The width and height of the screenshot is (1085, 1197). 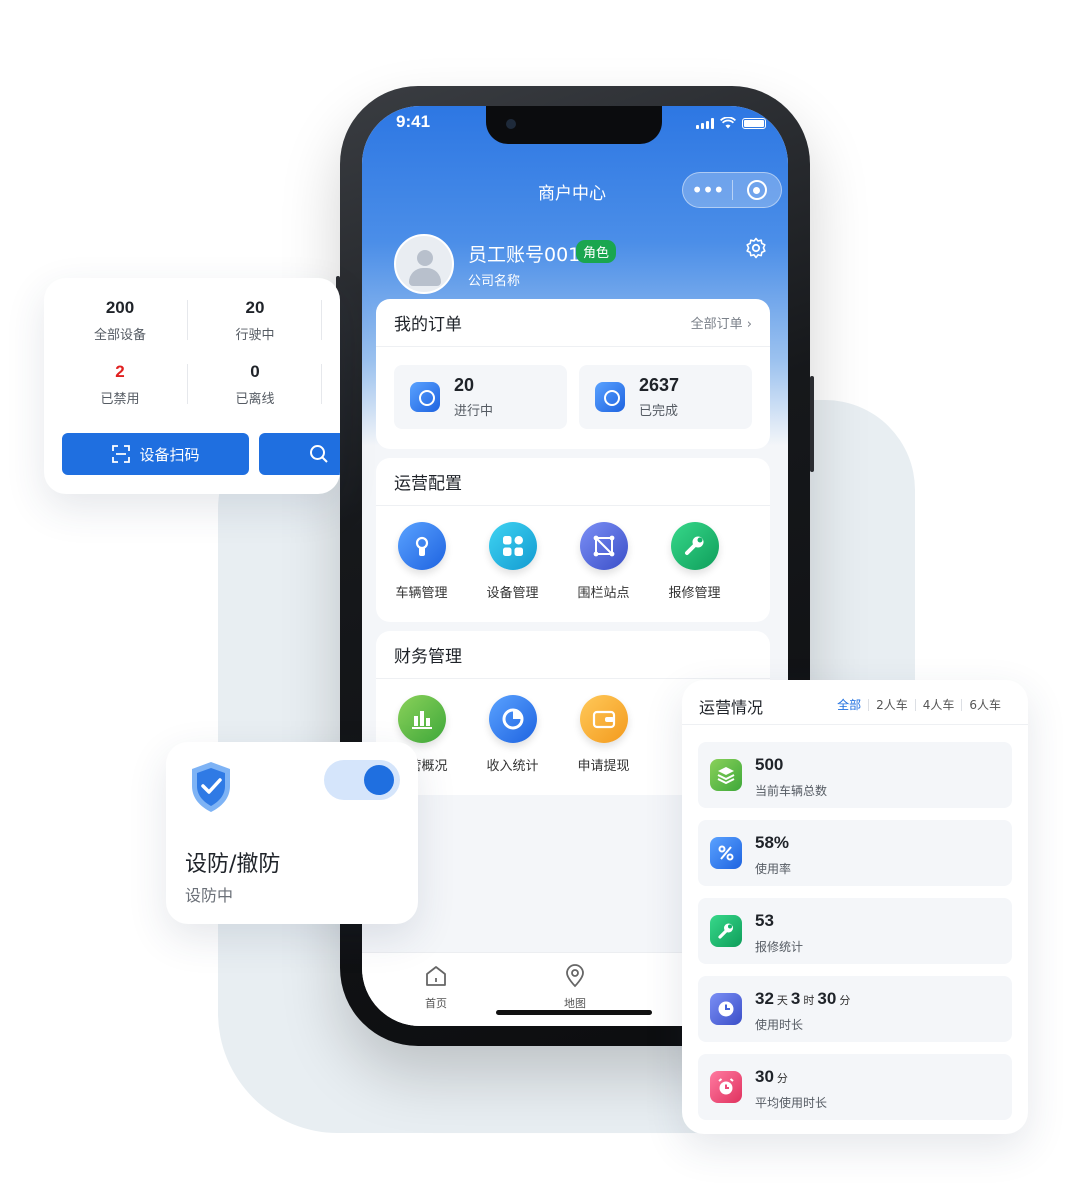 I want to click on arm-toggle, so click(x=362, y=780).